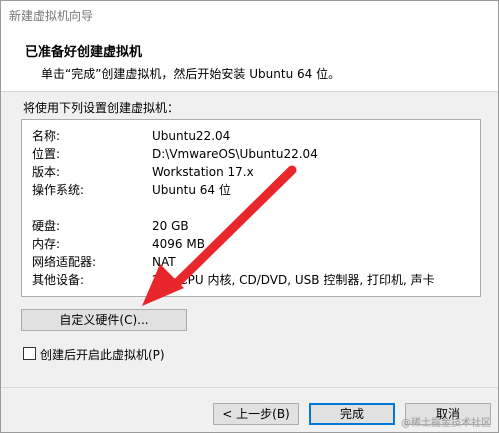 The image size is (499, 433). What do you see at coordinates (64, 262) in the screenshot?
I see `summary-key: 网络适配器:` at bounding box center [64, 262].